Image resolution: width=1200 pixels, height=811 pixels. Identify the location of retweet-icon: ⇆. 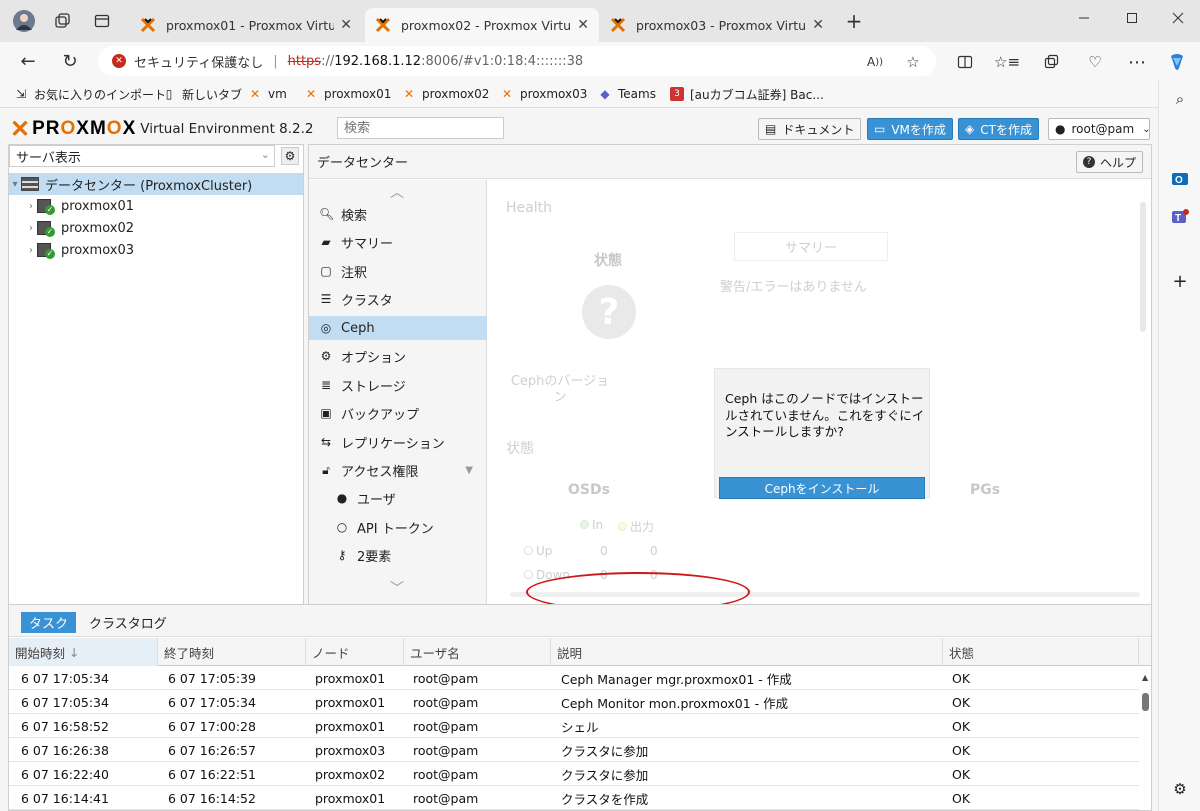
(326, 442).